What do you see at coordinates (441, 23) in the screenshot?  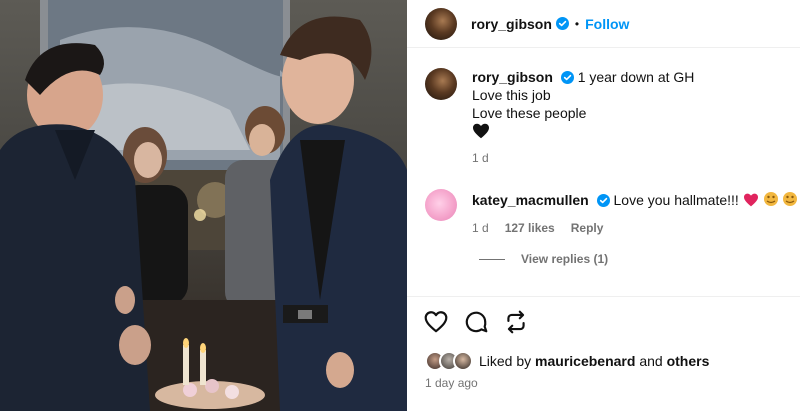 I see `author-avatar` at bounding box center [441, 23].